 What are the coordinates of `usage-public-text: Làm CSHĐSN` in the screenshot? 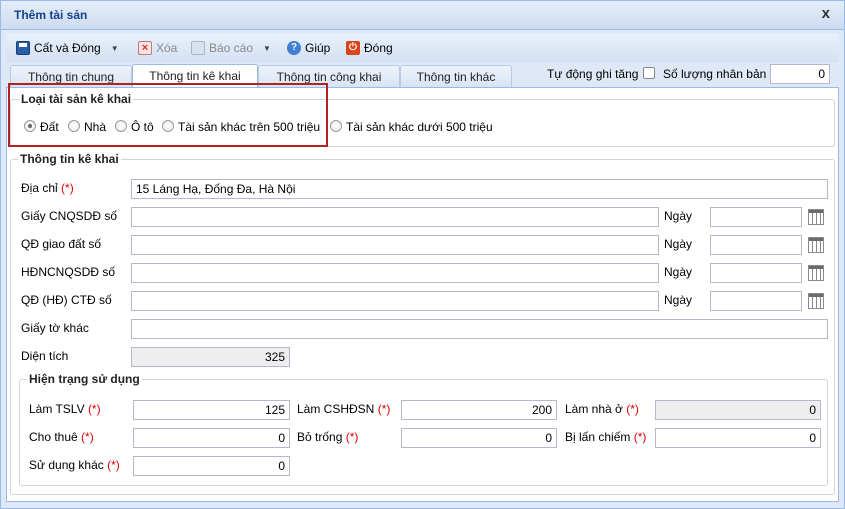 It's located at (336, 409).